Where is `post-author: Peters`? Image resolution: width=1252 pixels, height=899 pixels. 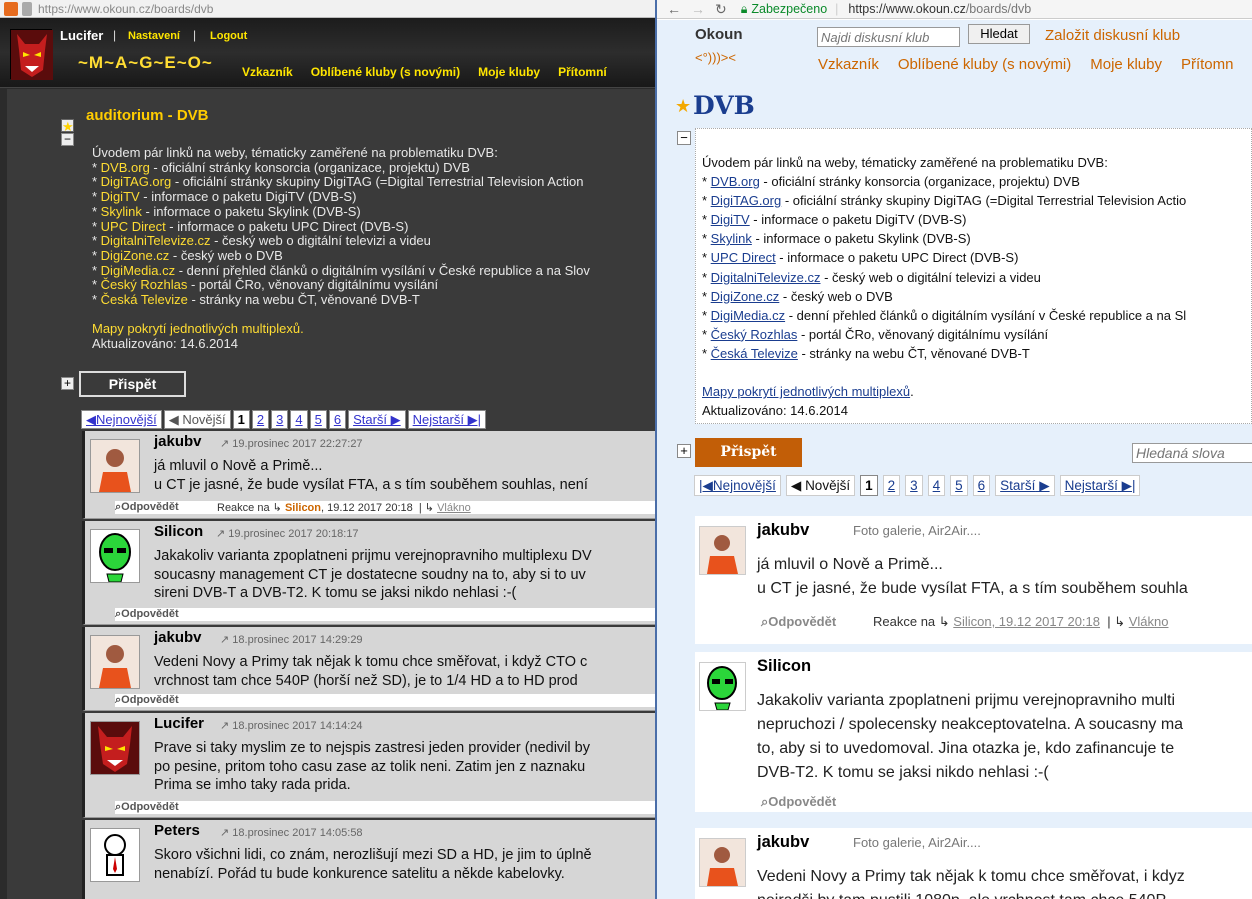 post-author: Peters is located at coordinates (177, 830).